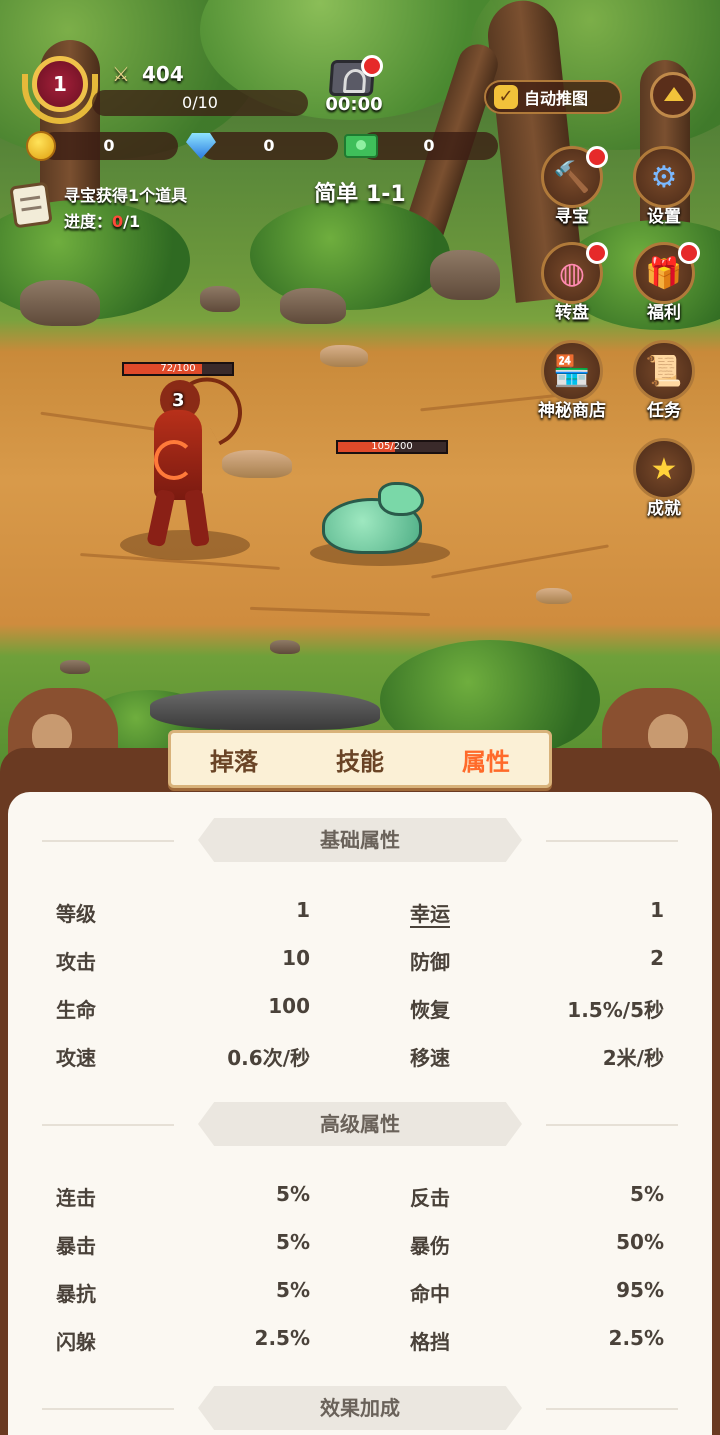 The height and width of the screenshot is (1435, 720). Describe the element at coordinates (183, 1058) in the screenshot. I see `stat-row: 攻速 0.6次/秒` at that location.